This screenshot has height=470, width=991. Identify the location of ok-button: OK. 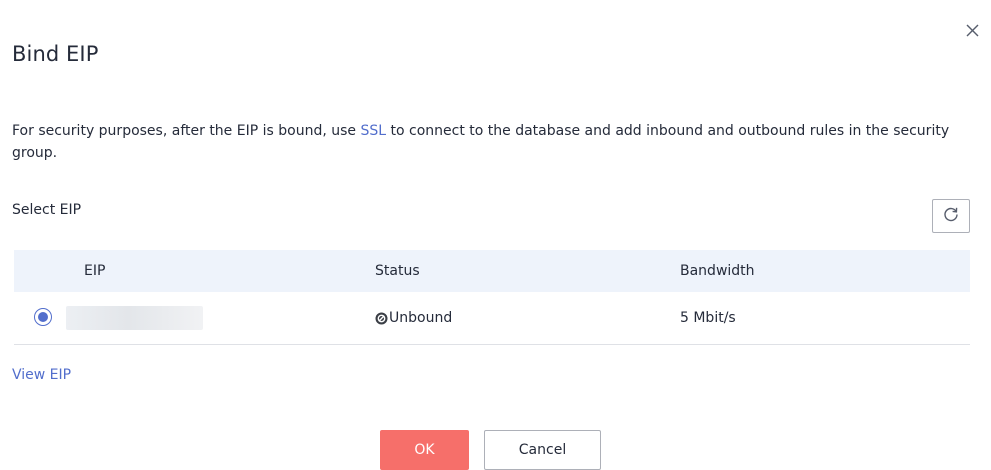
(424, 450).